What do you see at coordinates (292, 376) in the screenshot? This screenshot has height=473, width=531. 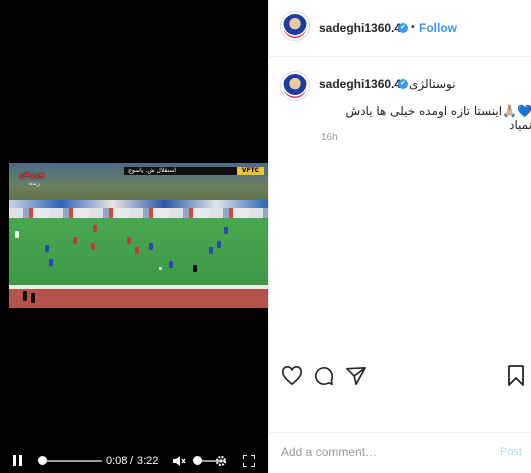 I see `heart-icon` at bounding box center [292, 376].